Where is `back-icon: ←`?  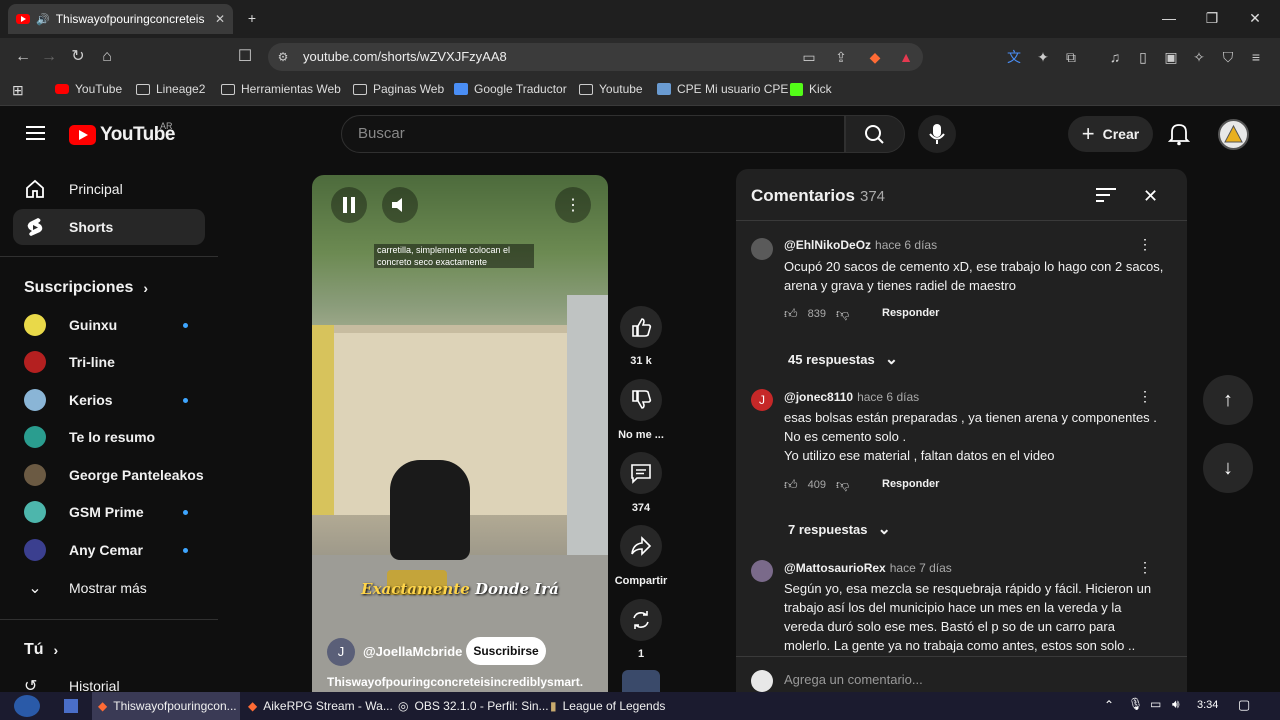 back-icon: ← is located at coordinates (23, 57).